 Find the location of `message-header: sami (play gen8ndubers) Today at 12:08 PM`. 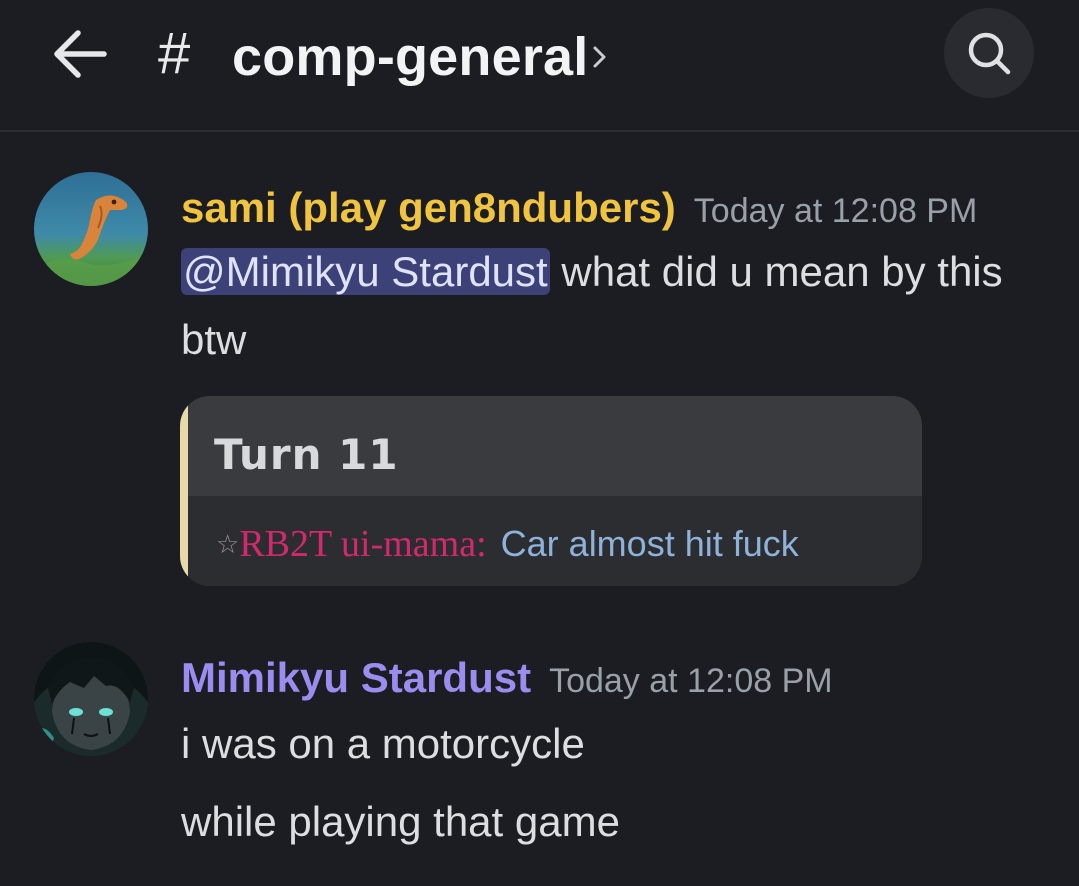

message-header: sami (play gen8ndubers) Today at 12:08 PM is located at coordinates (579, 209).